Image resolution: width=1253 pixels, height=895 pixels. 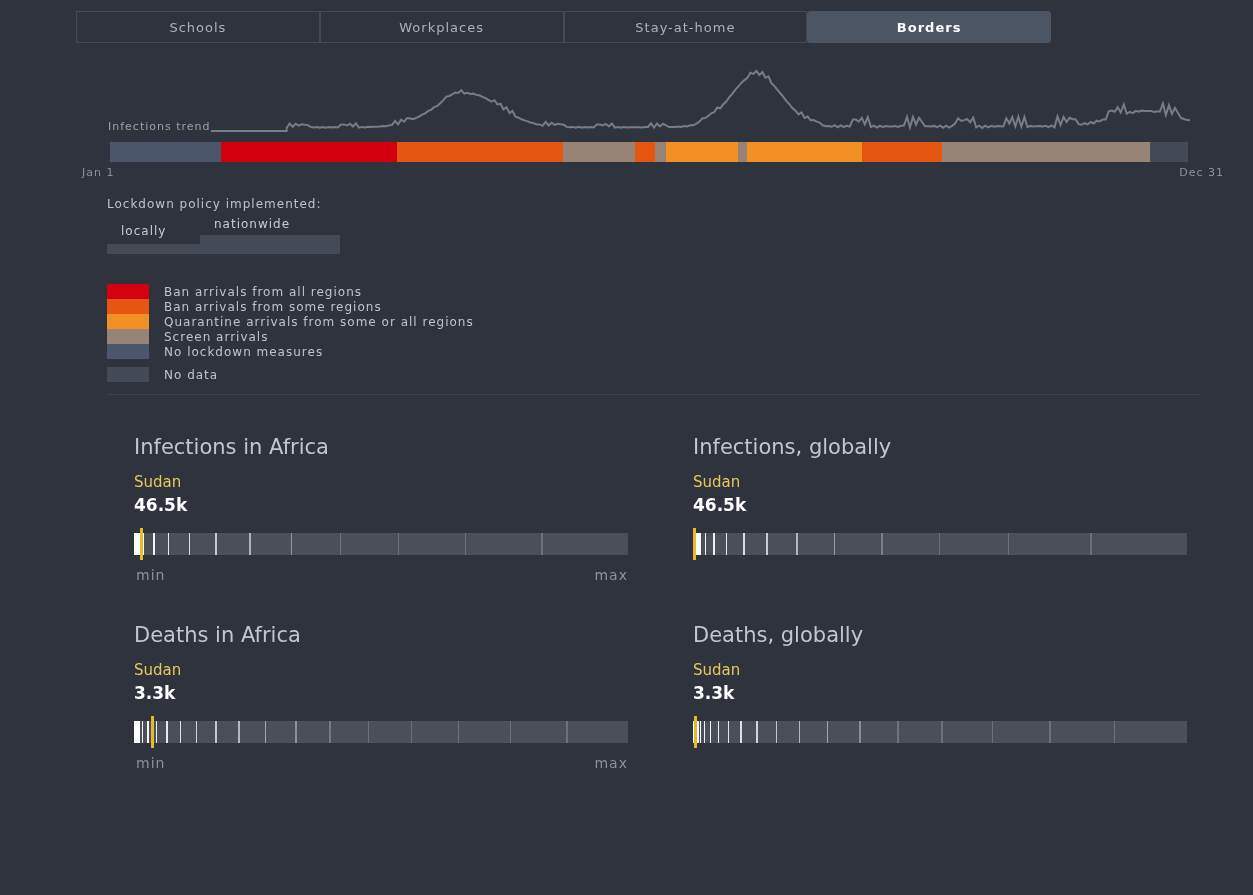 What do you see at coordinates (215, 204) in the screenshot?
I see `legend-title: Lockdown policy implemented:` at bounding box center [215, 204].